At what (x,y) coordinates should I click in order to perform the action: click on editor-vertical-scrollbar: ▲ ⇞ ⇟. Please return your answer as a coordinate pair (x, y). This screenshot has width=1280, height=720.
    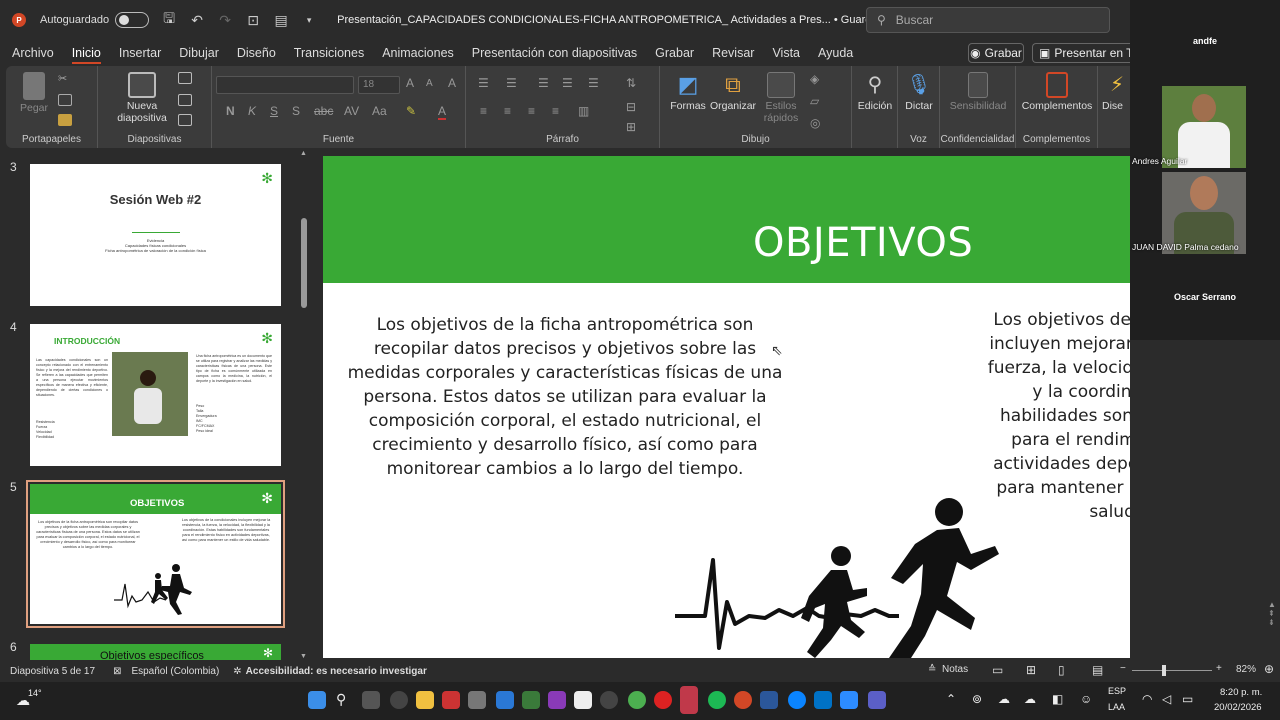
    Looking at the image, I should click on (1273, 630).